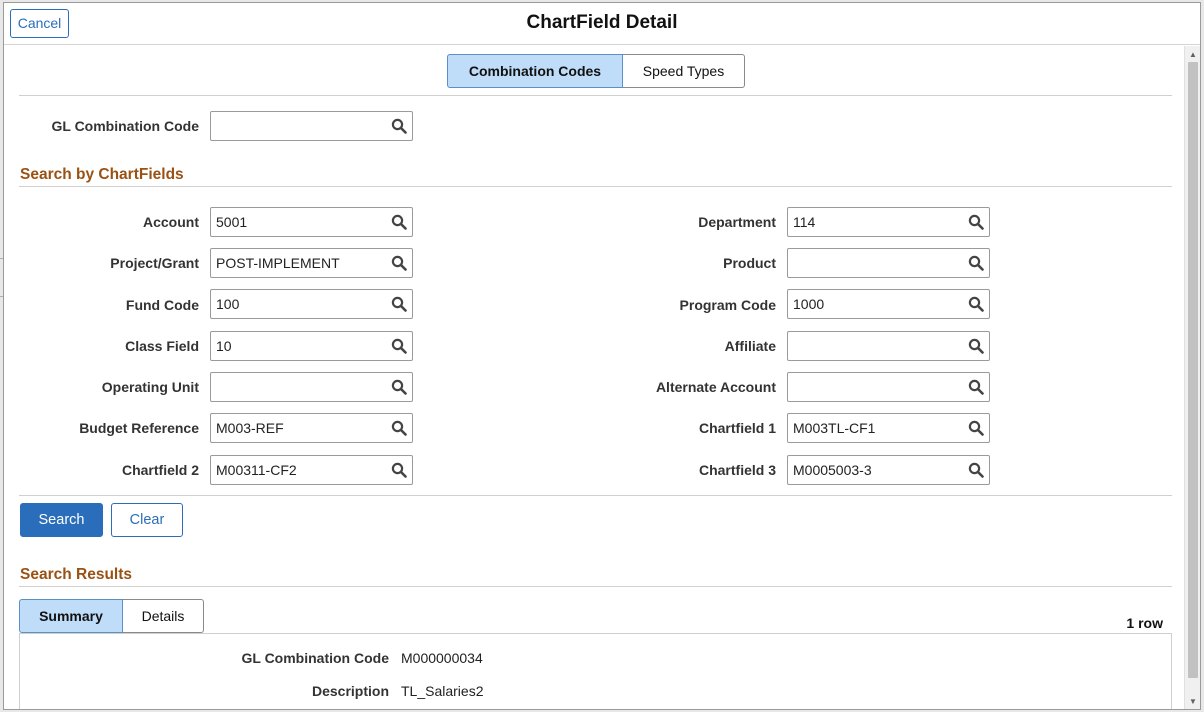  I want to click on project-grant-field: POST-IMPLEMENT, so click(311, 263).